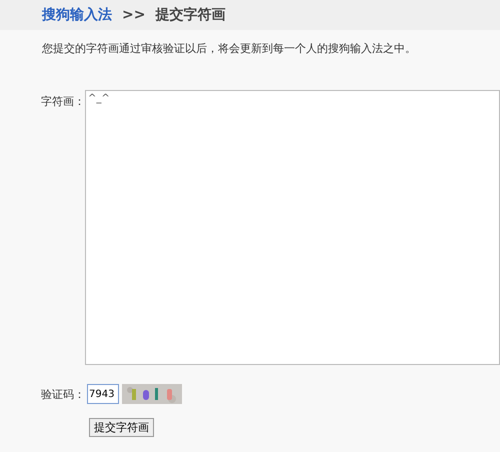  What do you see at coordinates (190, 15) in the screenshot?
I see `page-title: 提交字符画` at bounding box center [190, 15].